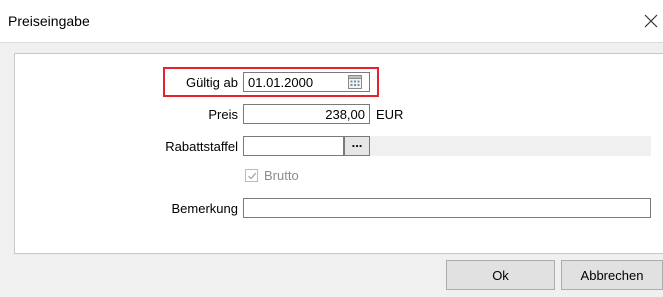  I want to click on currency-label: EUR, so click(390, 114).